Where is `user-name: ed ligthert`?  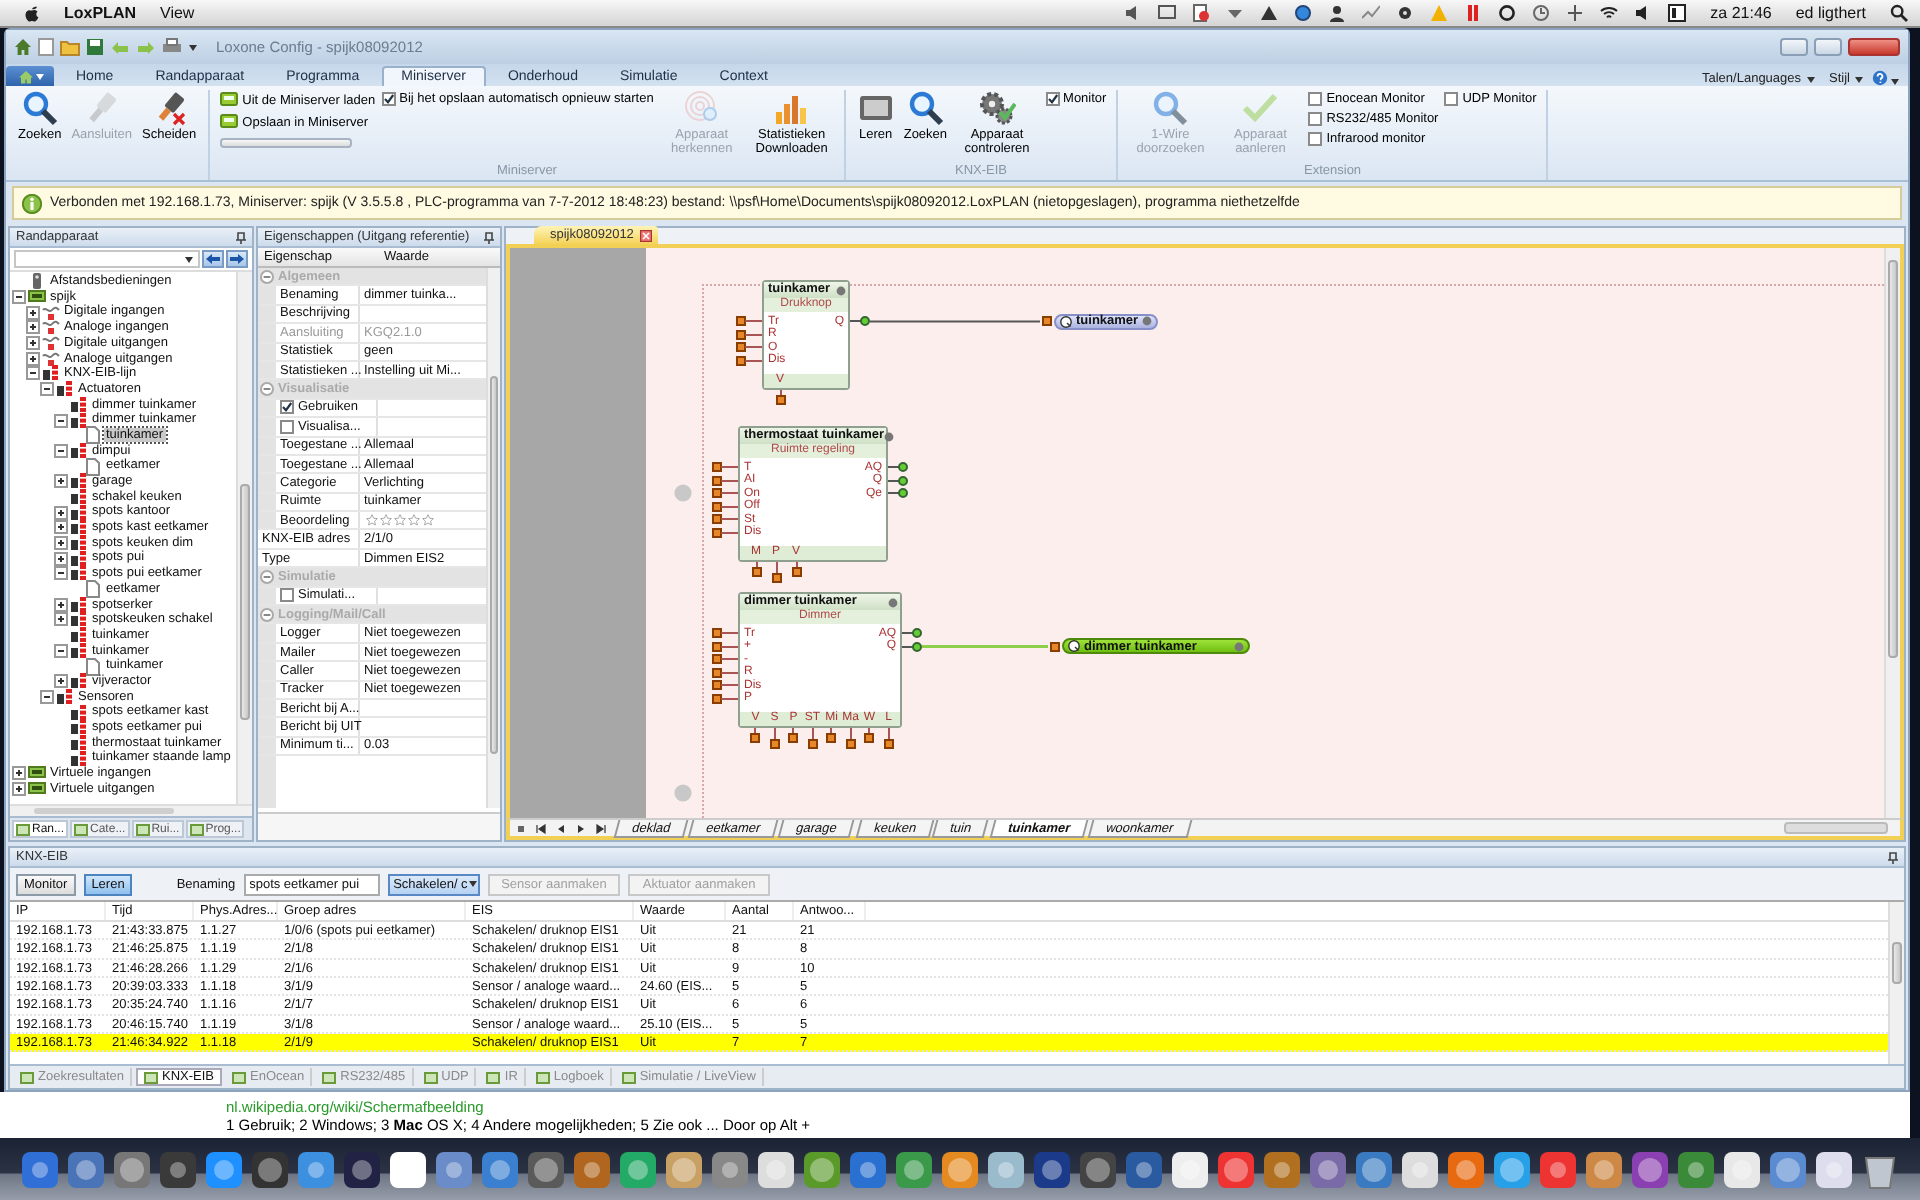 user-name: ed ligthert is located at coordinates (1830, 13).